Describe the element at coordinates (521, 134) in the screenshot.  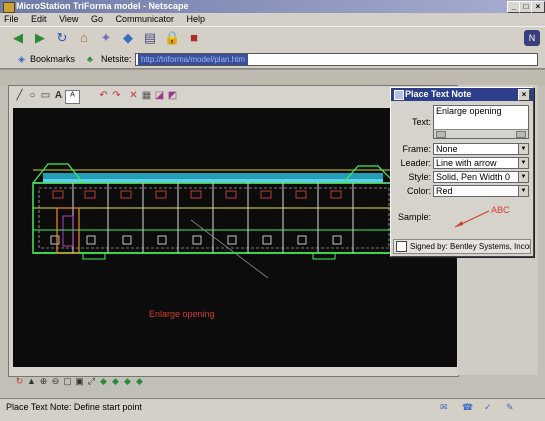
I see `scroll-right-icon` at that location.